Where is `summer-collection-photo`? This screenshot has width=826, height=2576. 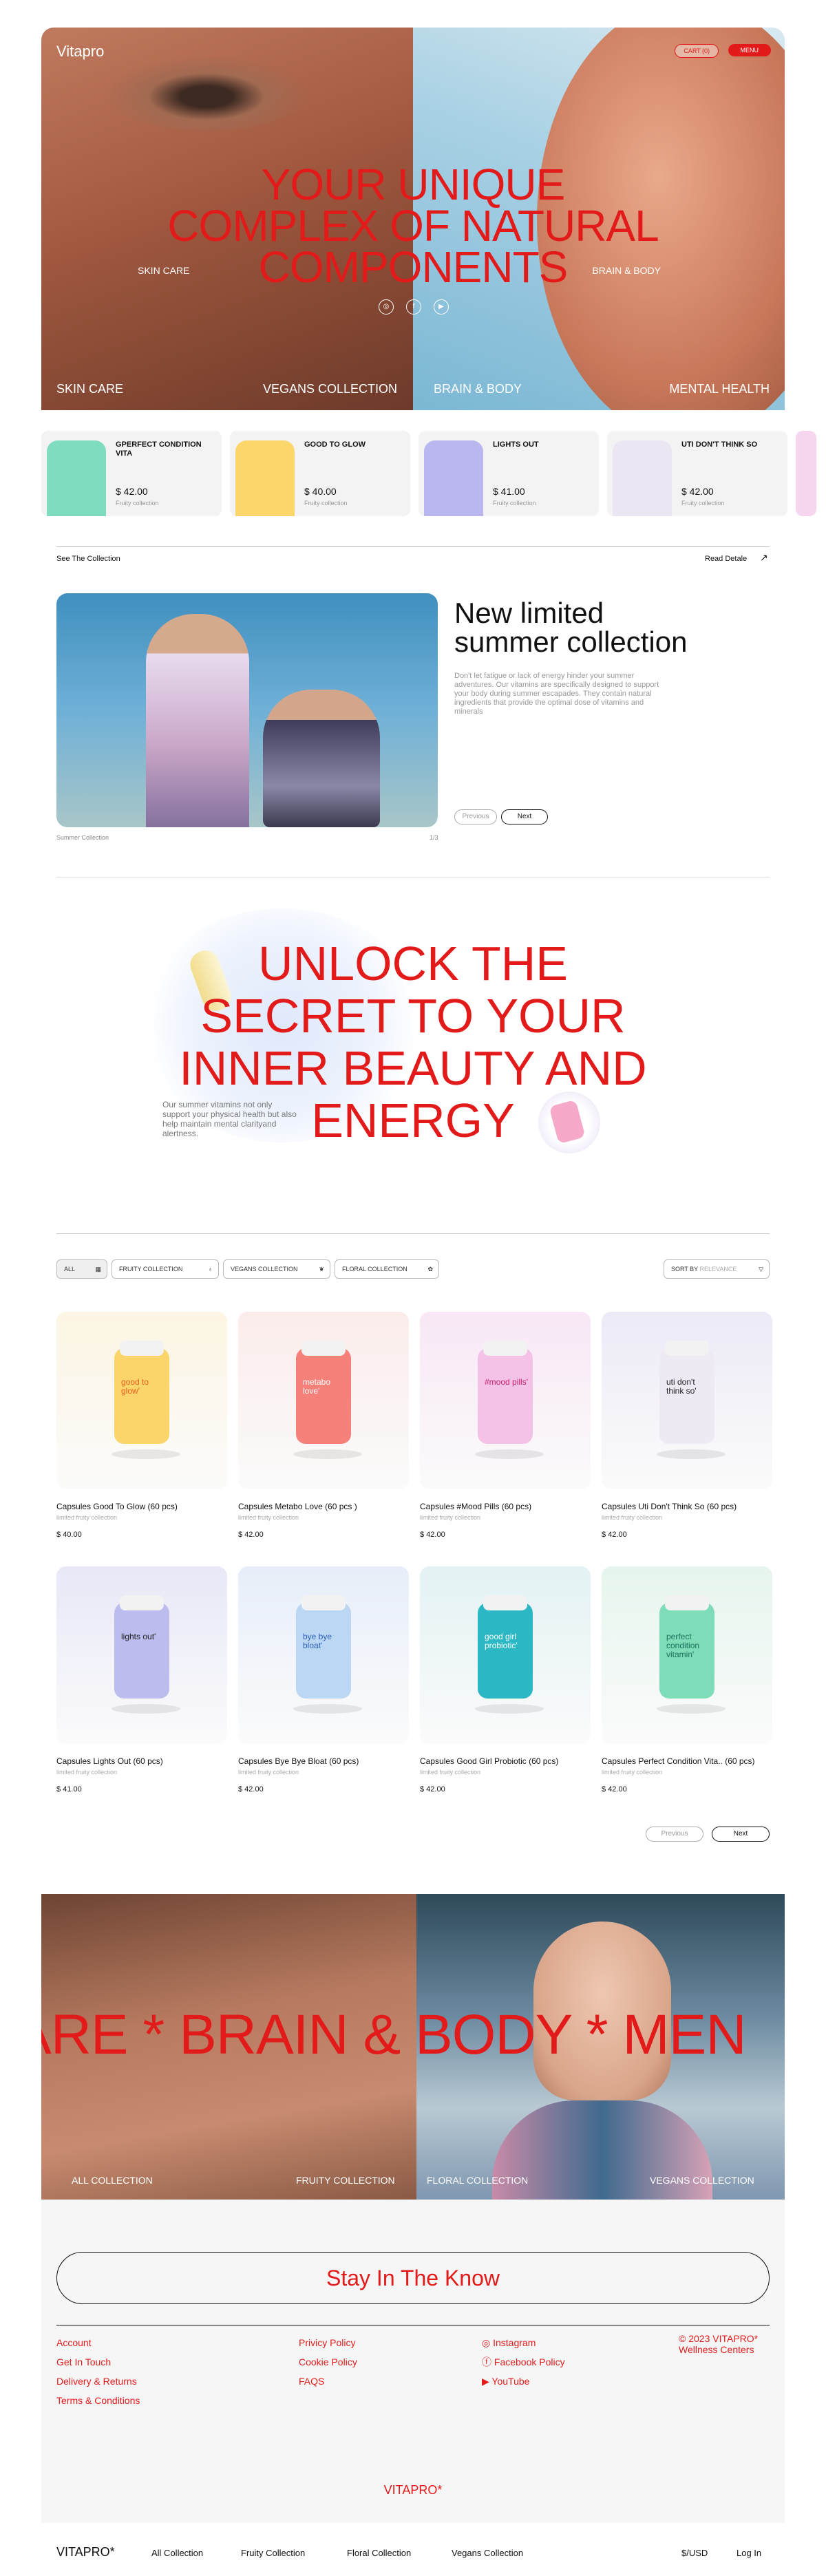
summer-collection-photo is located at coordinates (247, 710).